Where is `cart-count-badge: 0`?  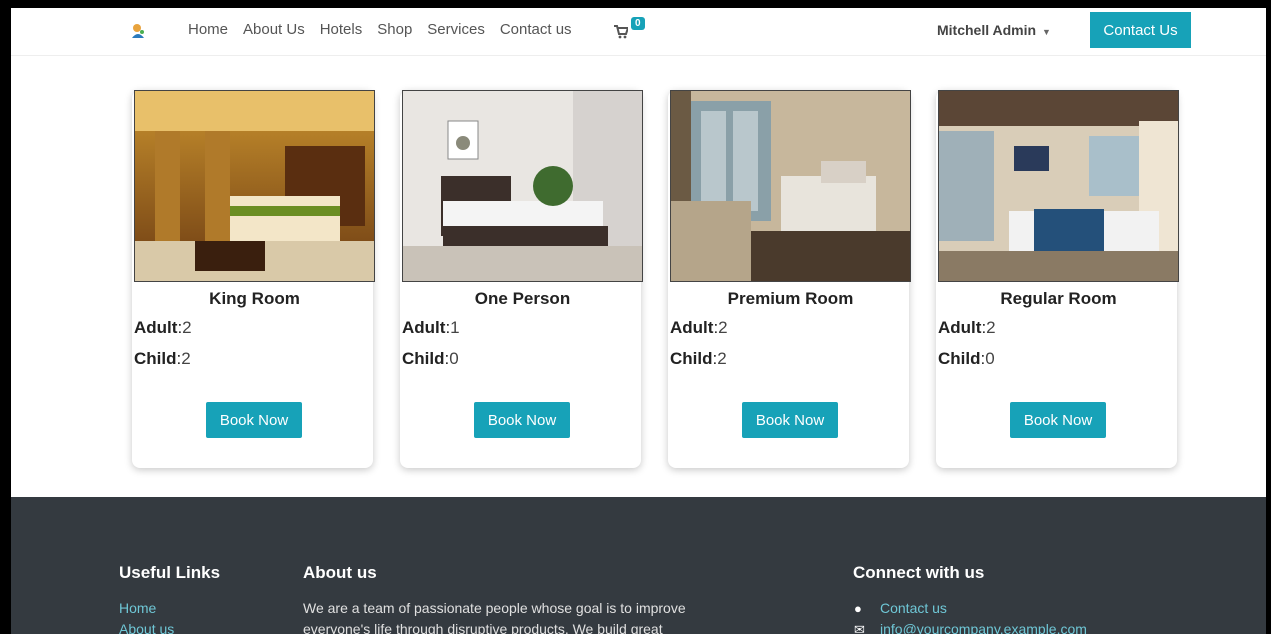 cart-count-badge: 0 is located at coordinates (638, 23).